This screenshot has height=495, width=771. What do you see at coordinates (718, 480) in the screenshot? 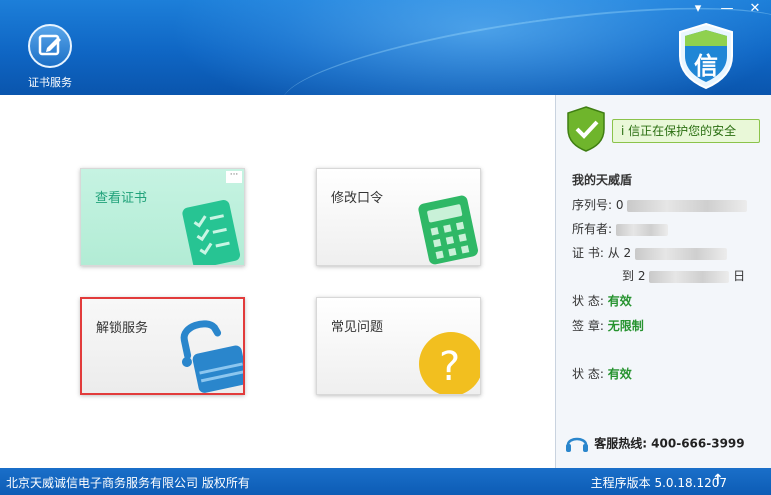
I see `update-icon: ↑` at bounding box center [718, 480].